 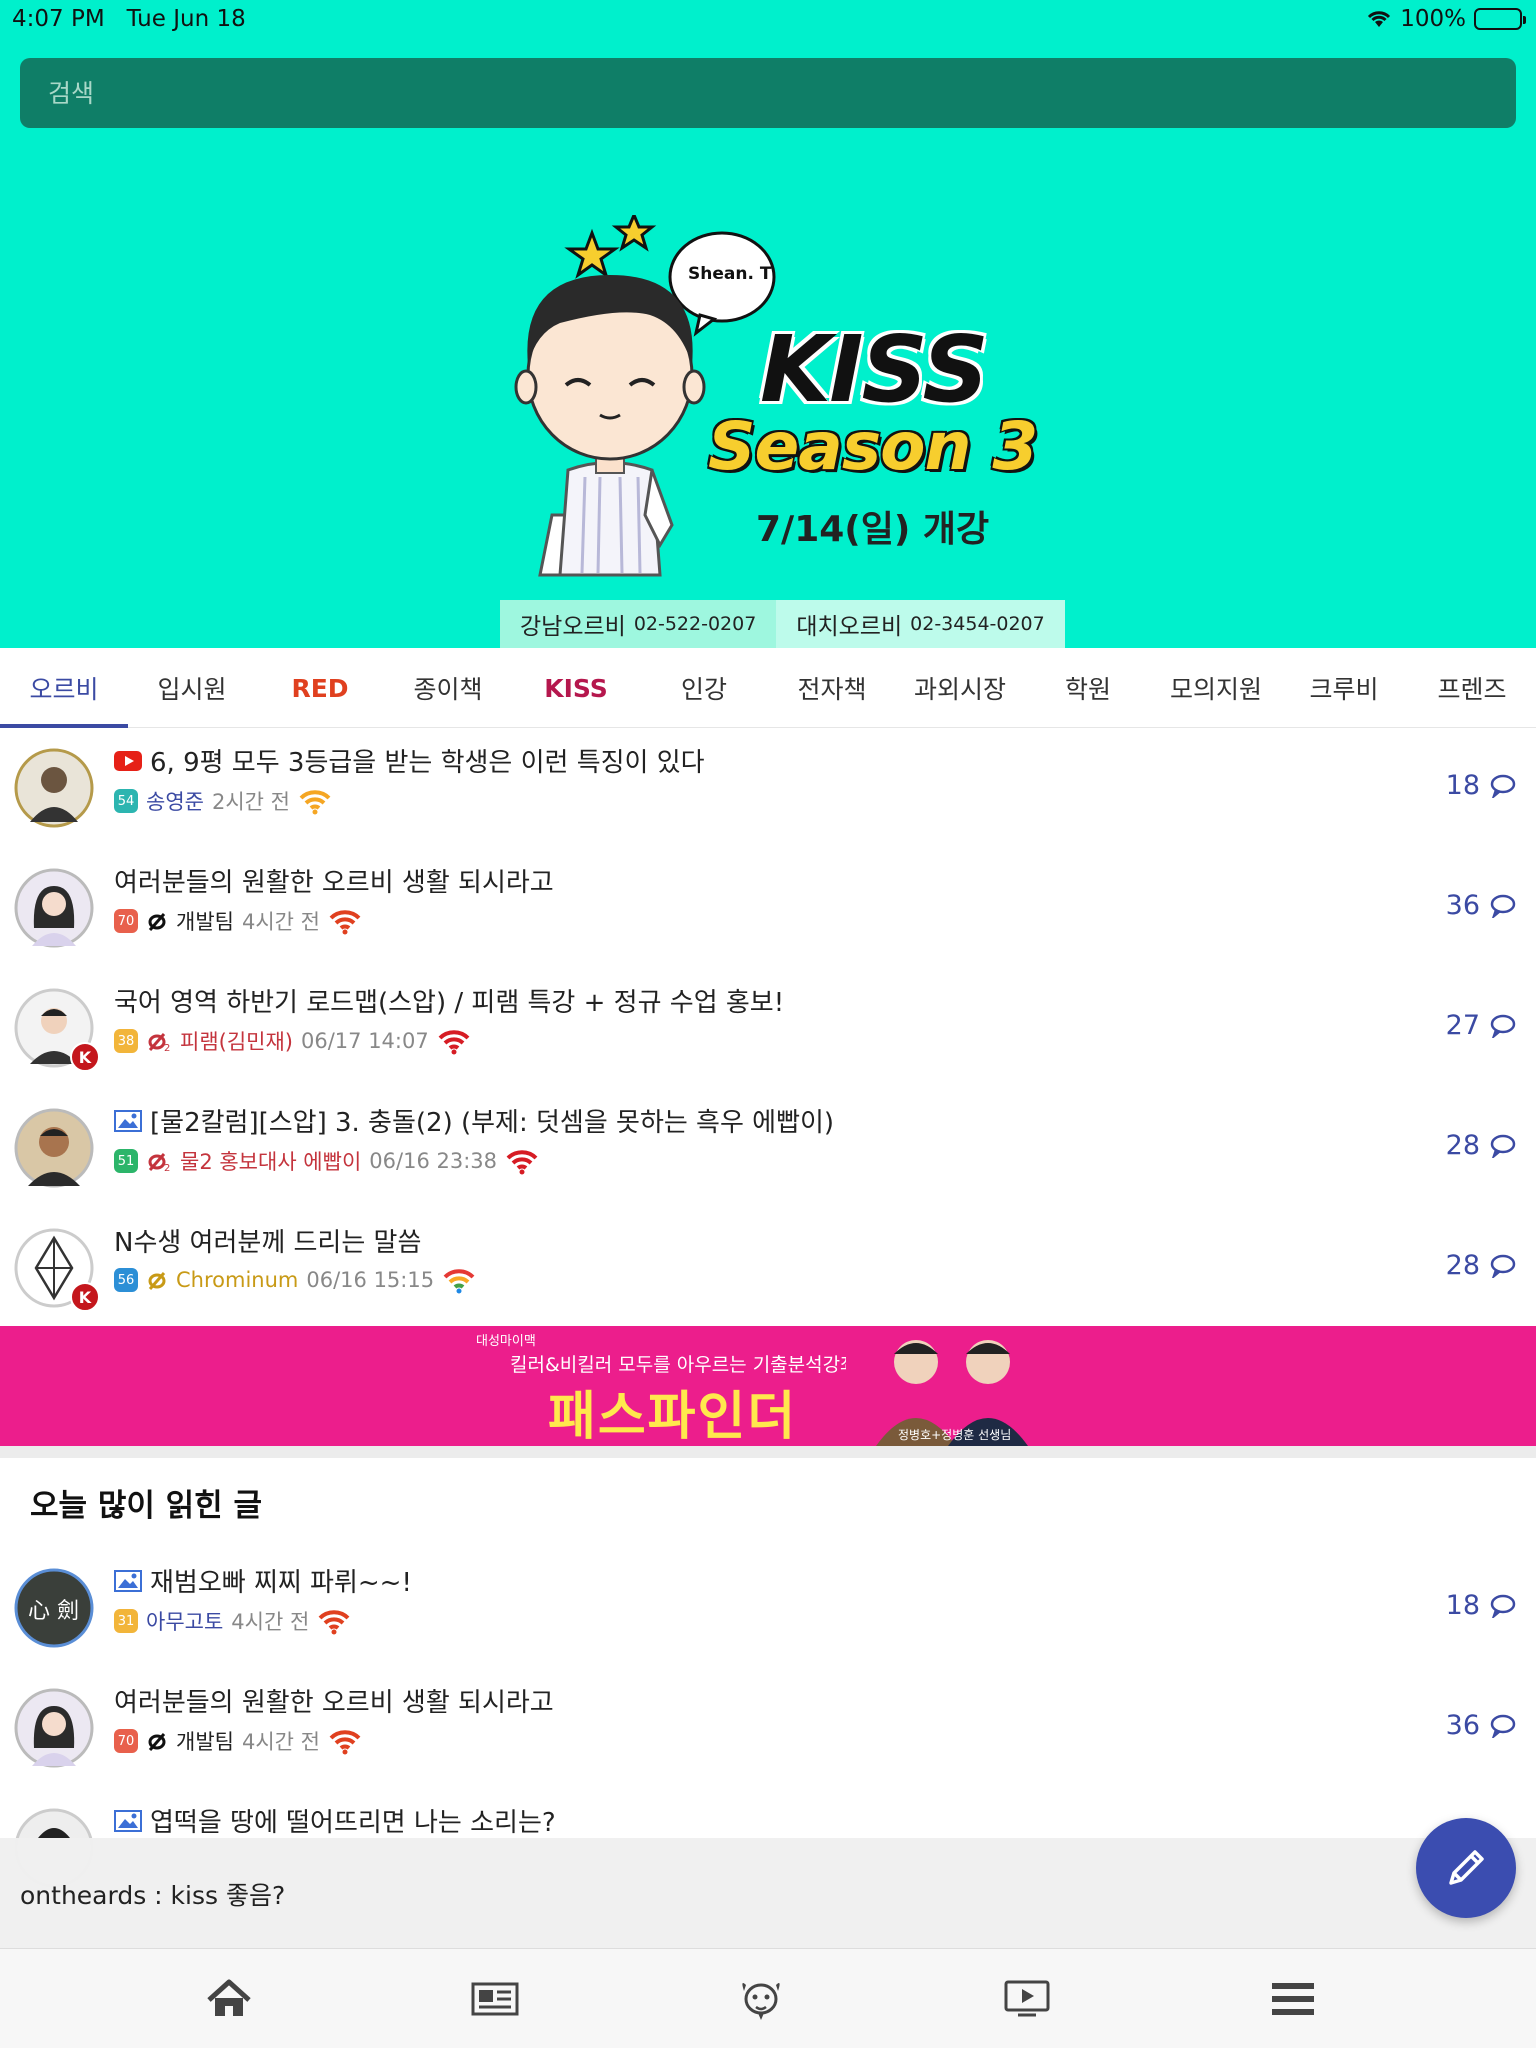 I want to click on post-time: 06/17 14:07, so click(x=365, y=1041).